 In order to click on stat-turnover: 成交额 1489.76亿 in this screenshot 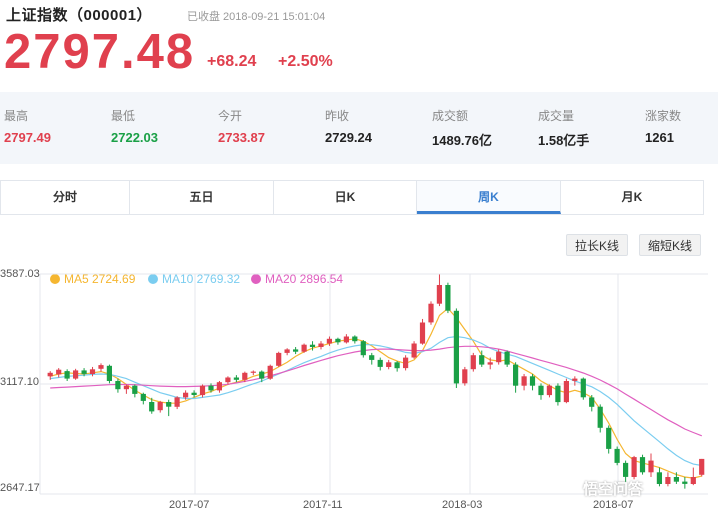, I will do `click(462, 128)`.